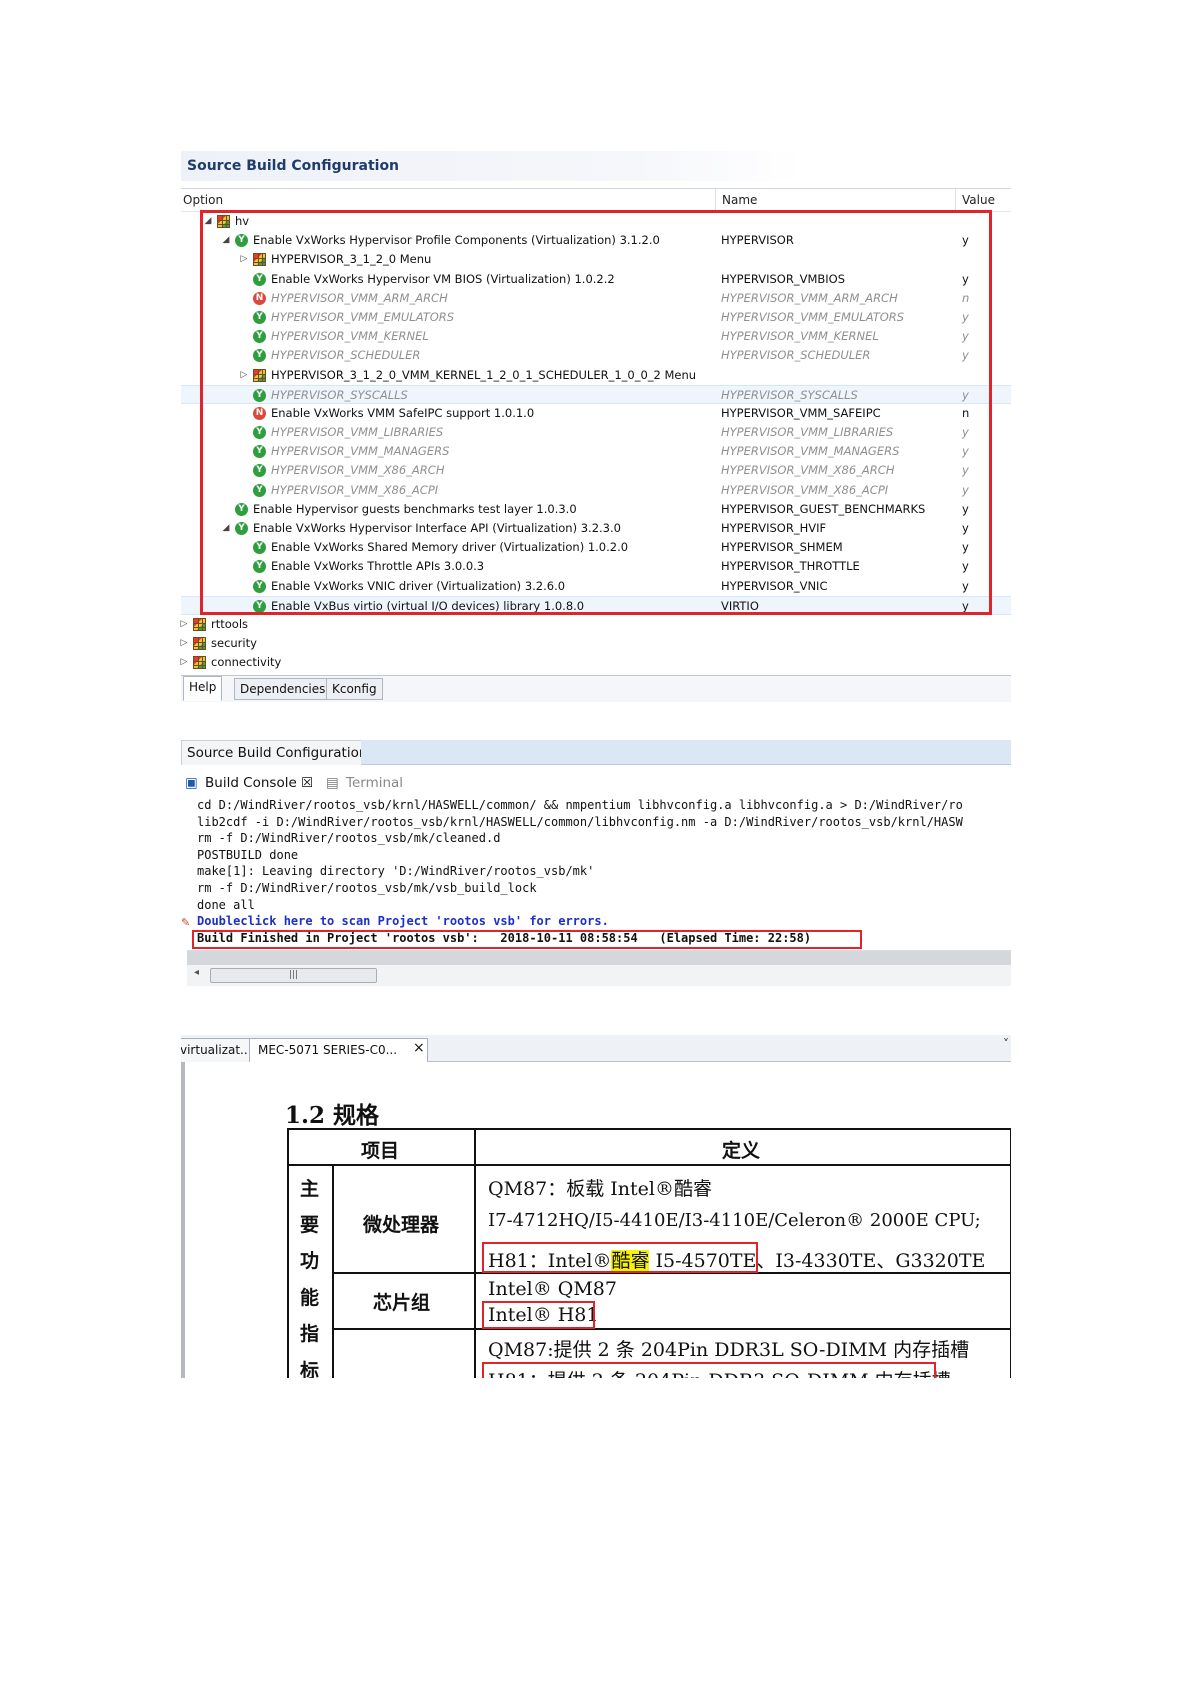 This screenshot has width=1192, height=1685. What do you see at coordinates (796, 355) in the screenshot?
I see `option-name: HYPERVISOR_SCHEDULER` at bounding box center [796, 355].